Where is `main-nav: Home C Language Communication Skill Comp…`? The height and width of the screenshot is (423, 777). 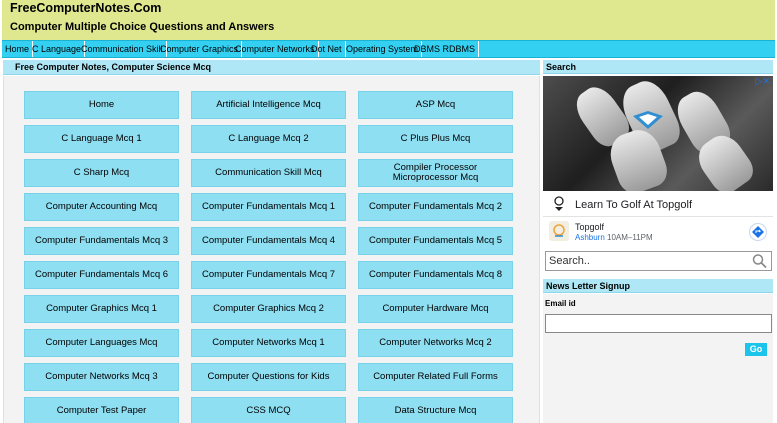
main-nav: Home C Language Communication Skill Comp… is located at coordinates (388, 49).